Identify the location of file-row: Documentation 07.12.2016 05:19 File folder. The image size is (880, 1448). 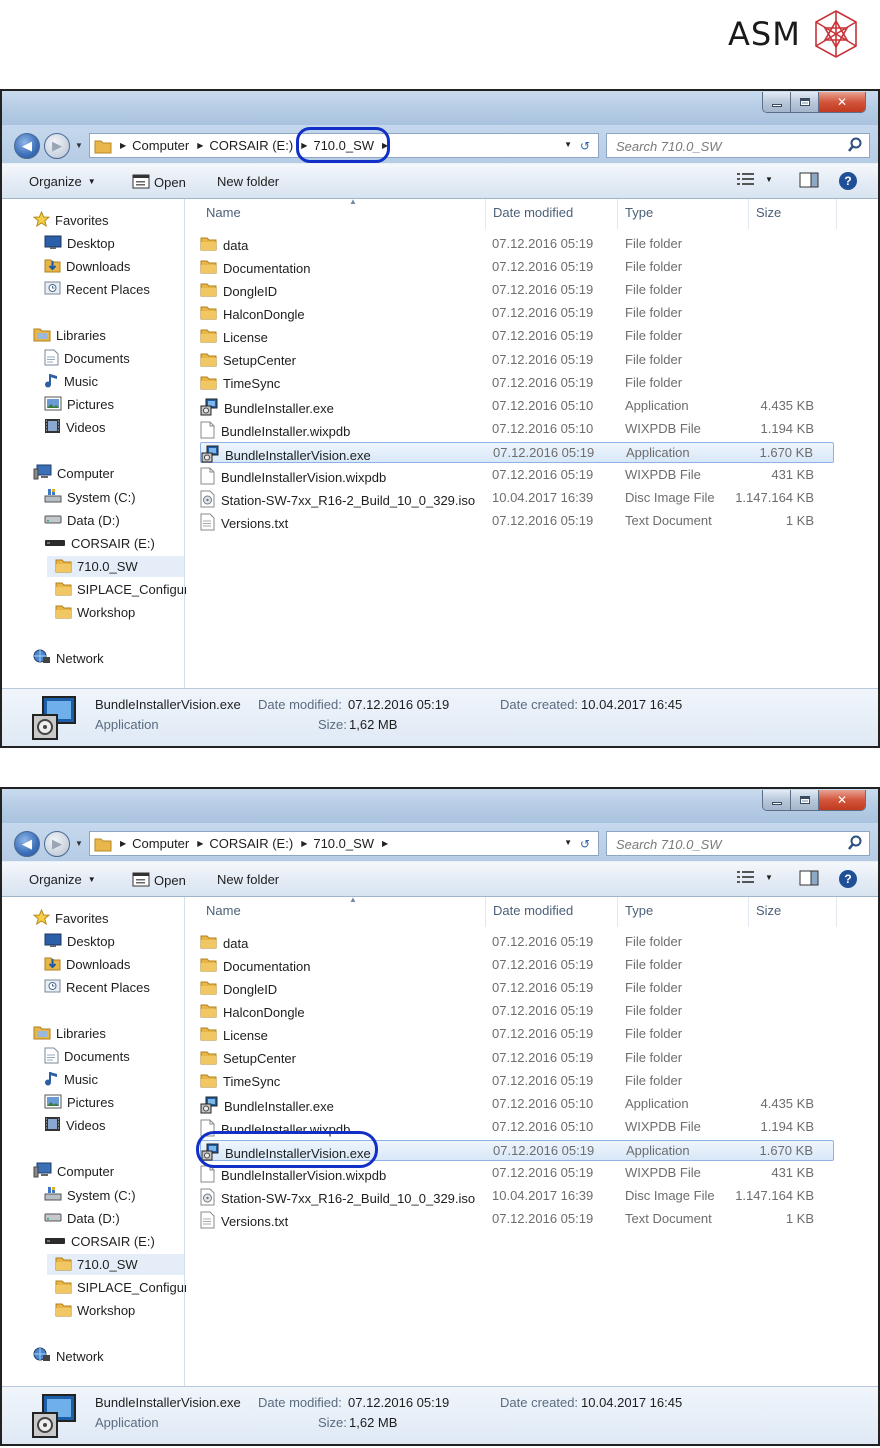
(517, 267).